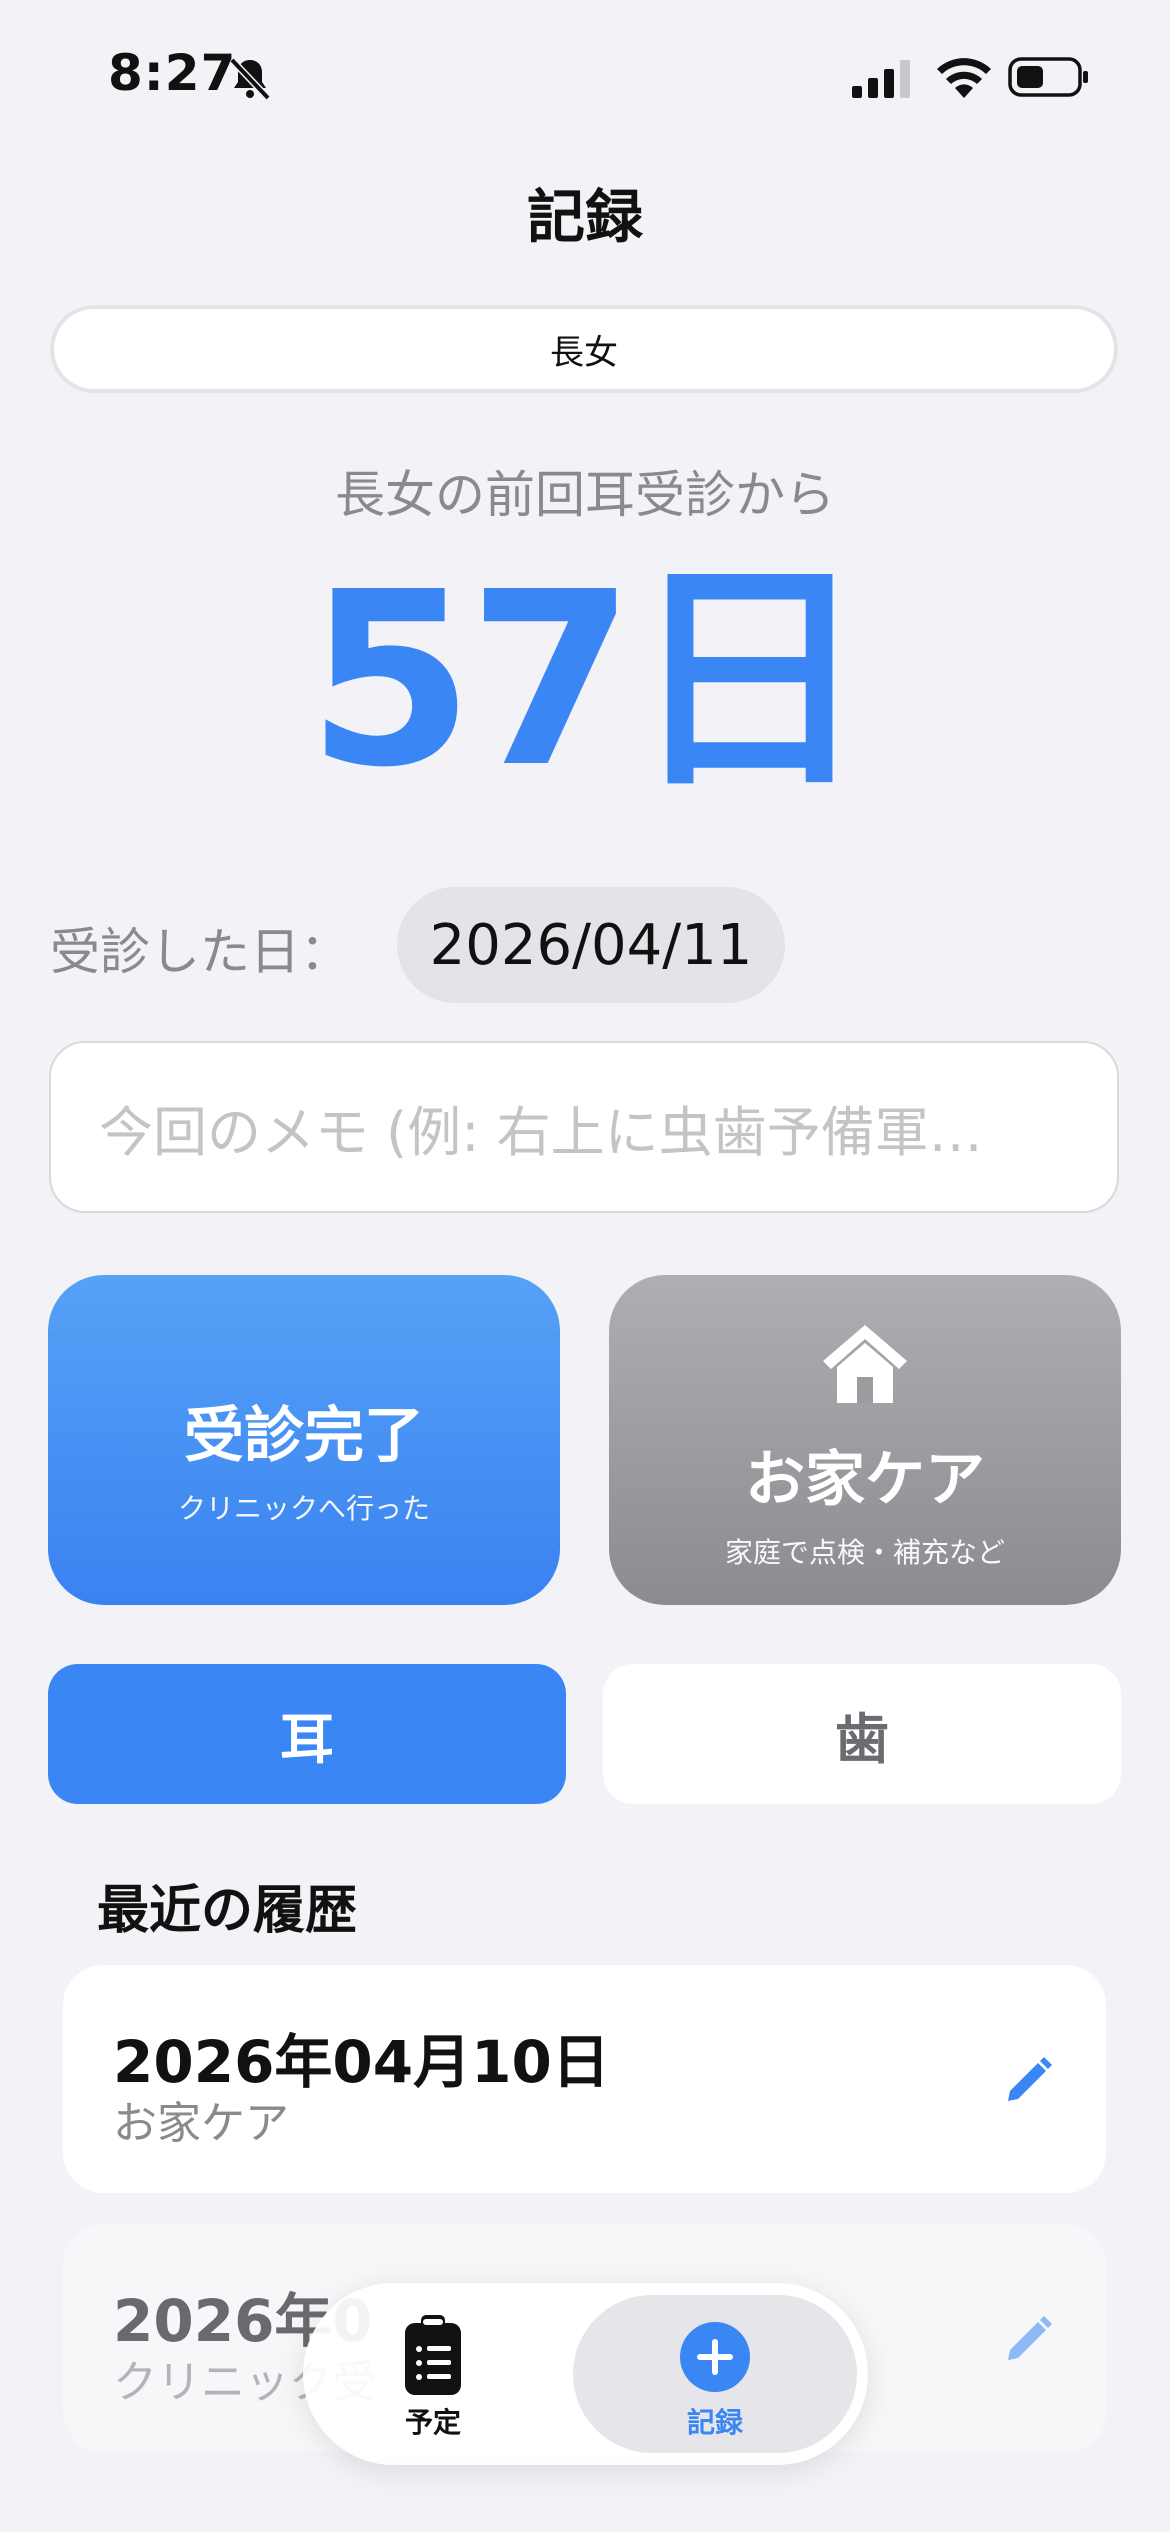  I want to click on visit-date-value: 2026/04/11, so click(591, 945).